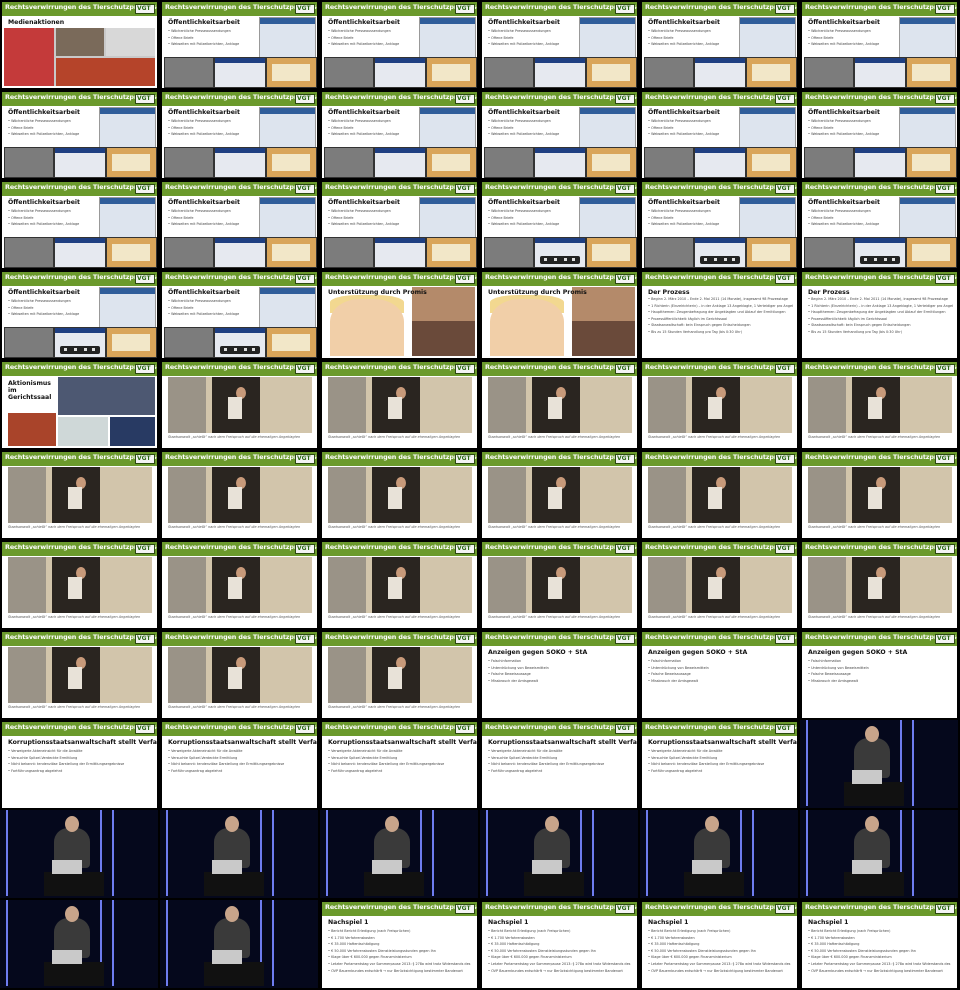  I want to click on bullet-item: • Versuchte Spitzel-Verdeckte Ermittlung, so click(203, 757).